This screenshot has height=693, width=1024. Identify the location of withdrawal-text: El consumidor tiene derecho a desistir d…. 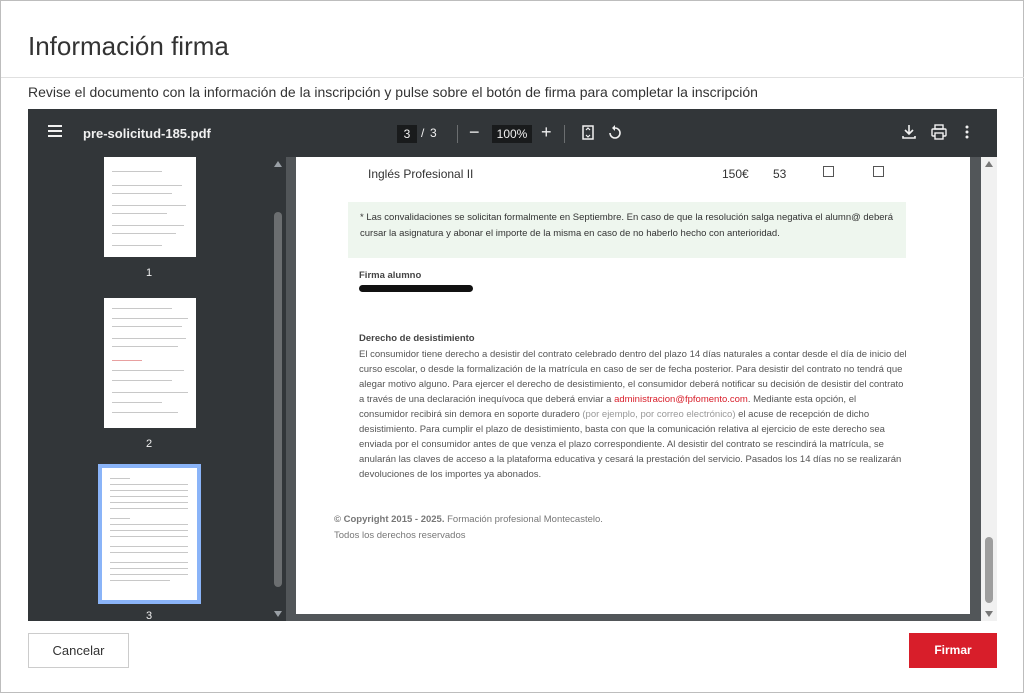
(633, 414).